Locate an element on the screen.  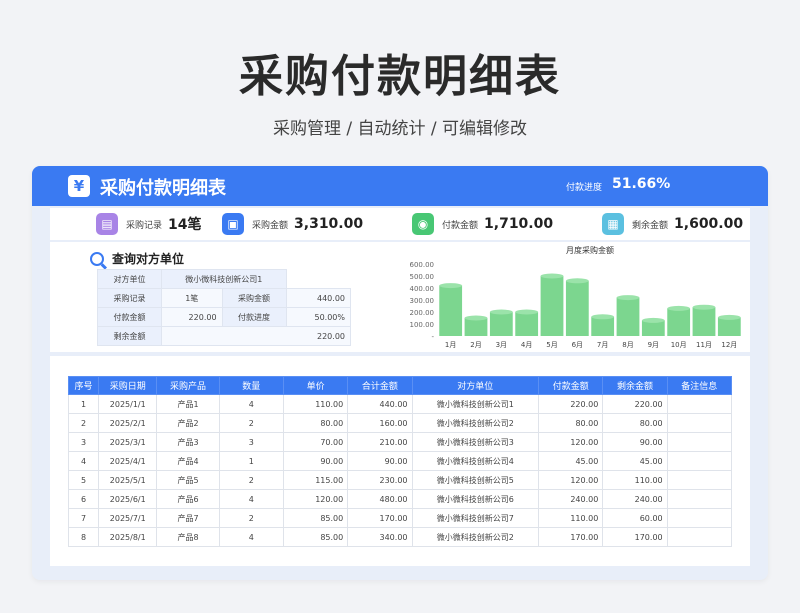
table-cell: 2025/5/1 is located at coordinates (128, 480).